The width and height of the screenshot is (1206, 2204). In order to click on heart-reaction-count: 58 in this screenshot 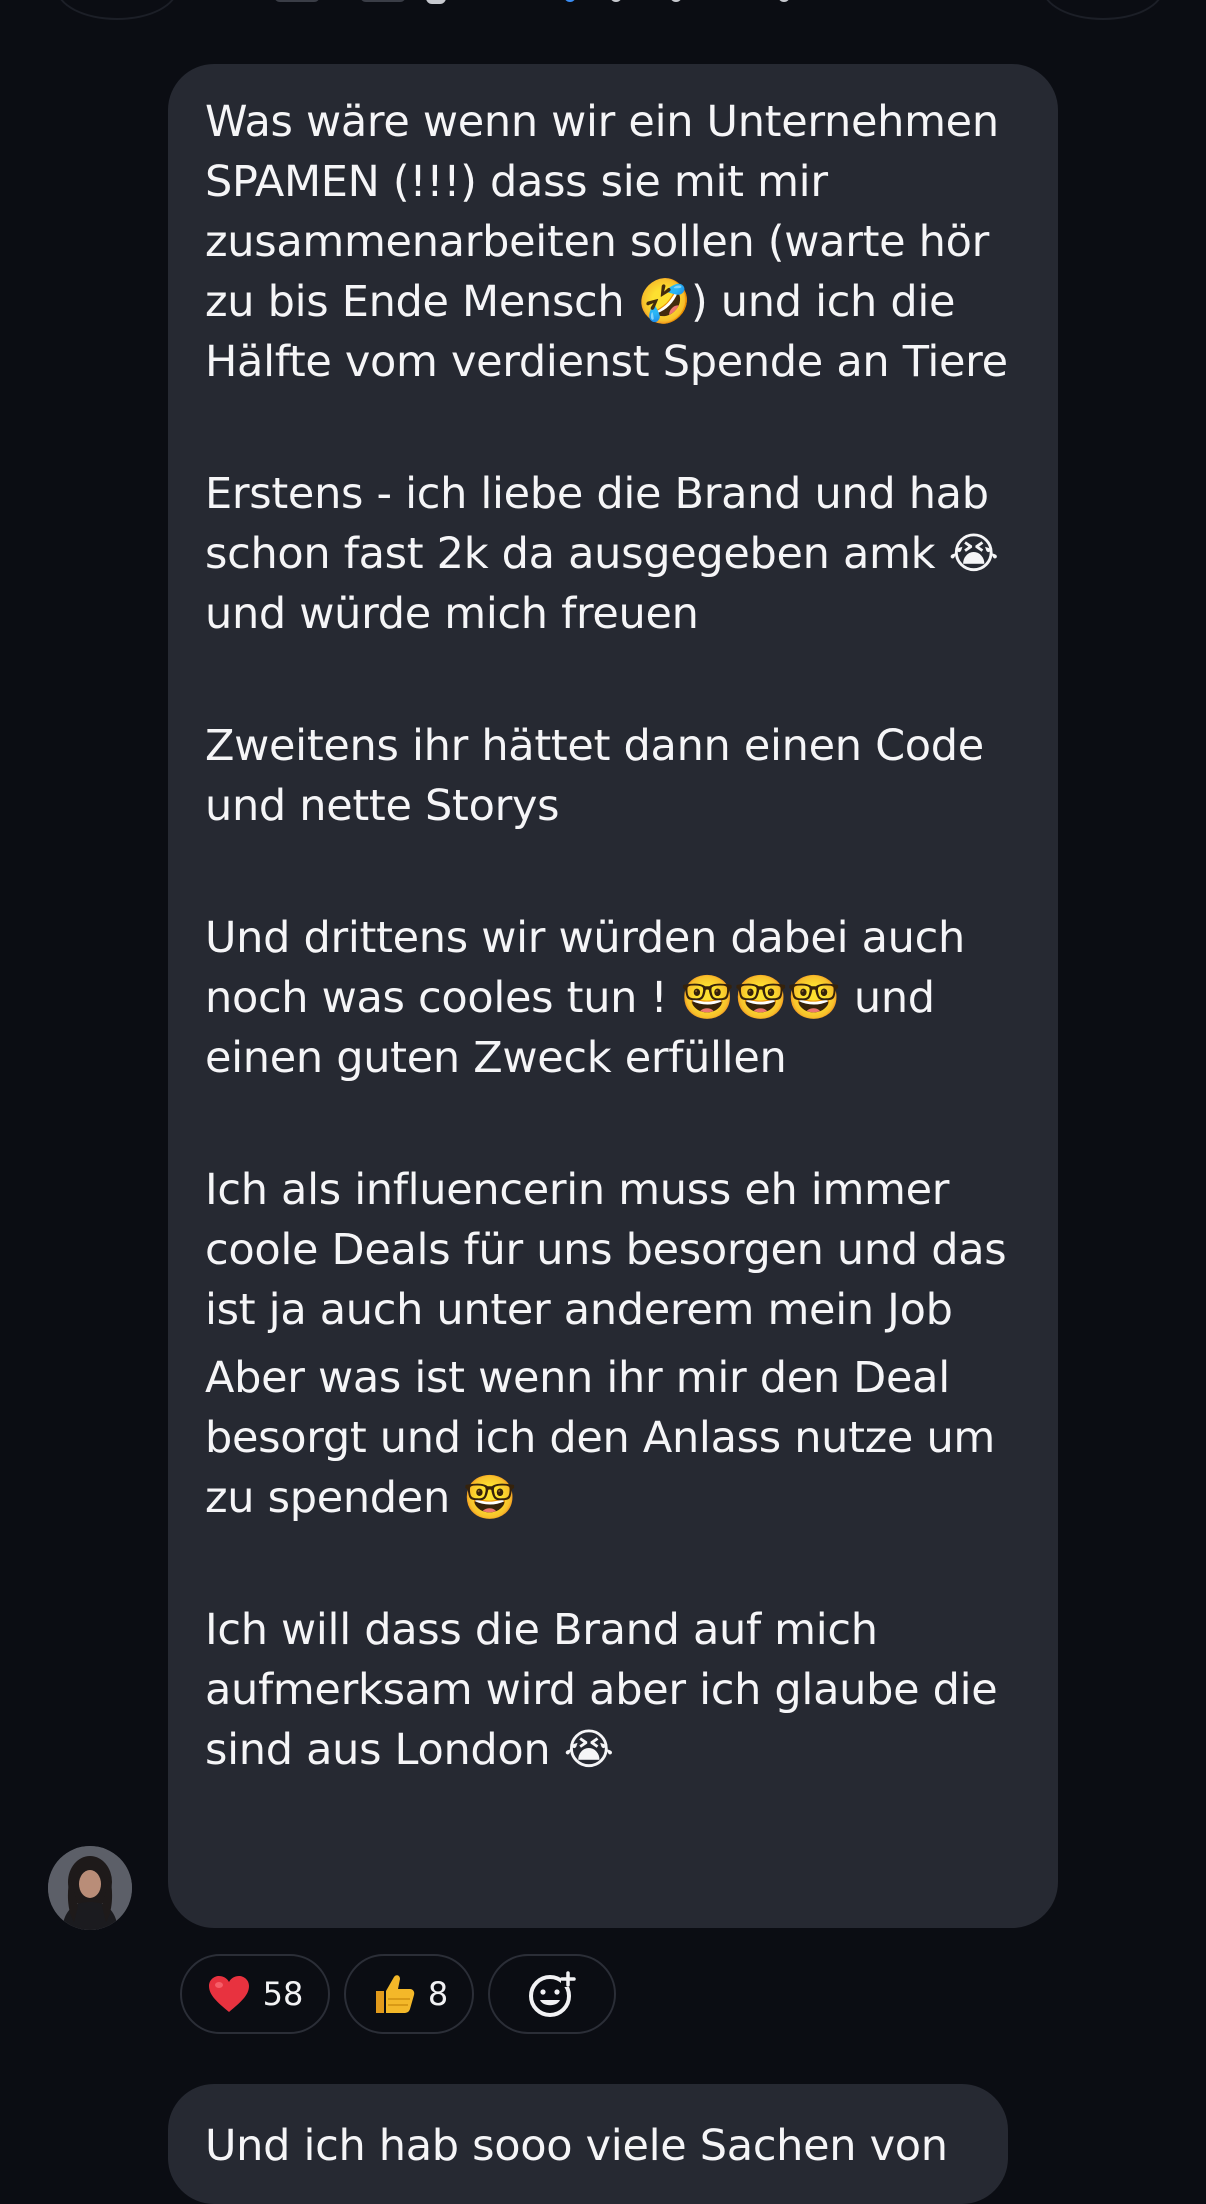, I will do `click(283, 1994)`.